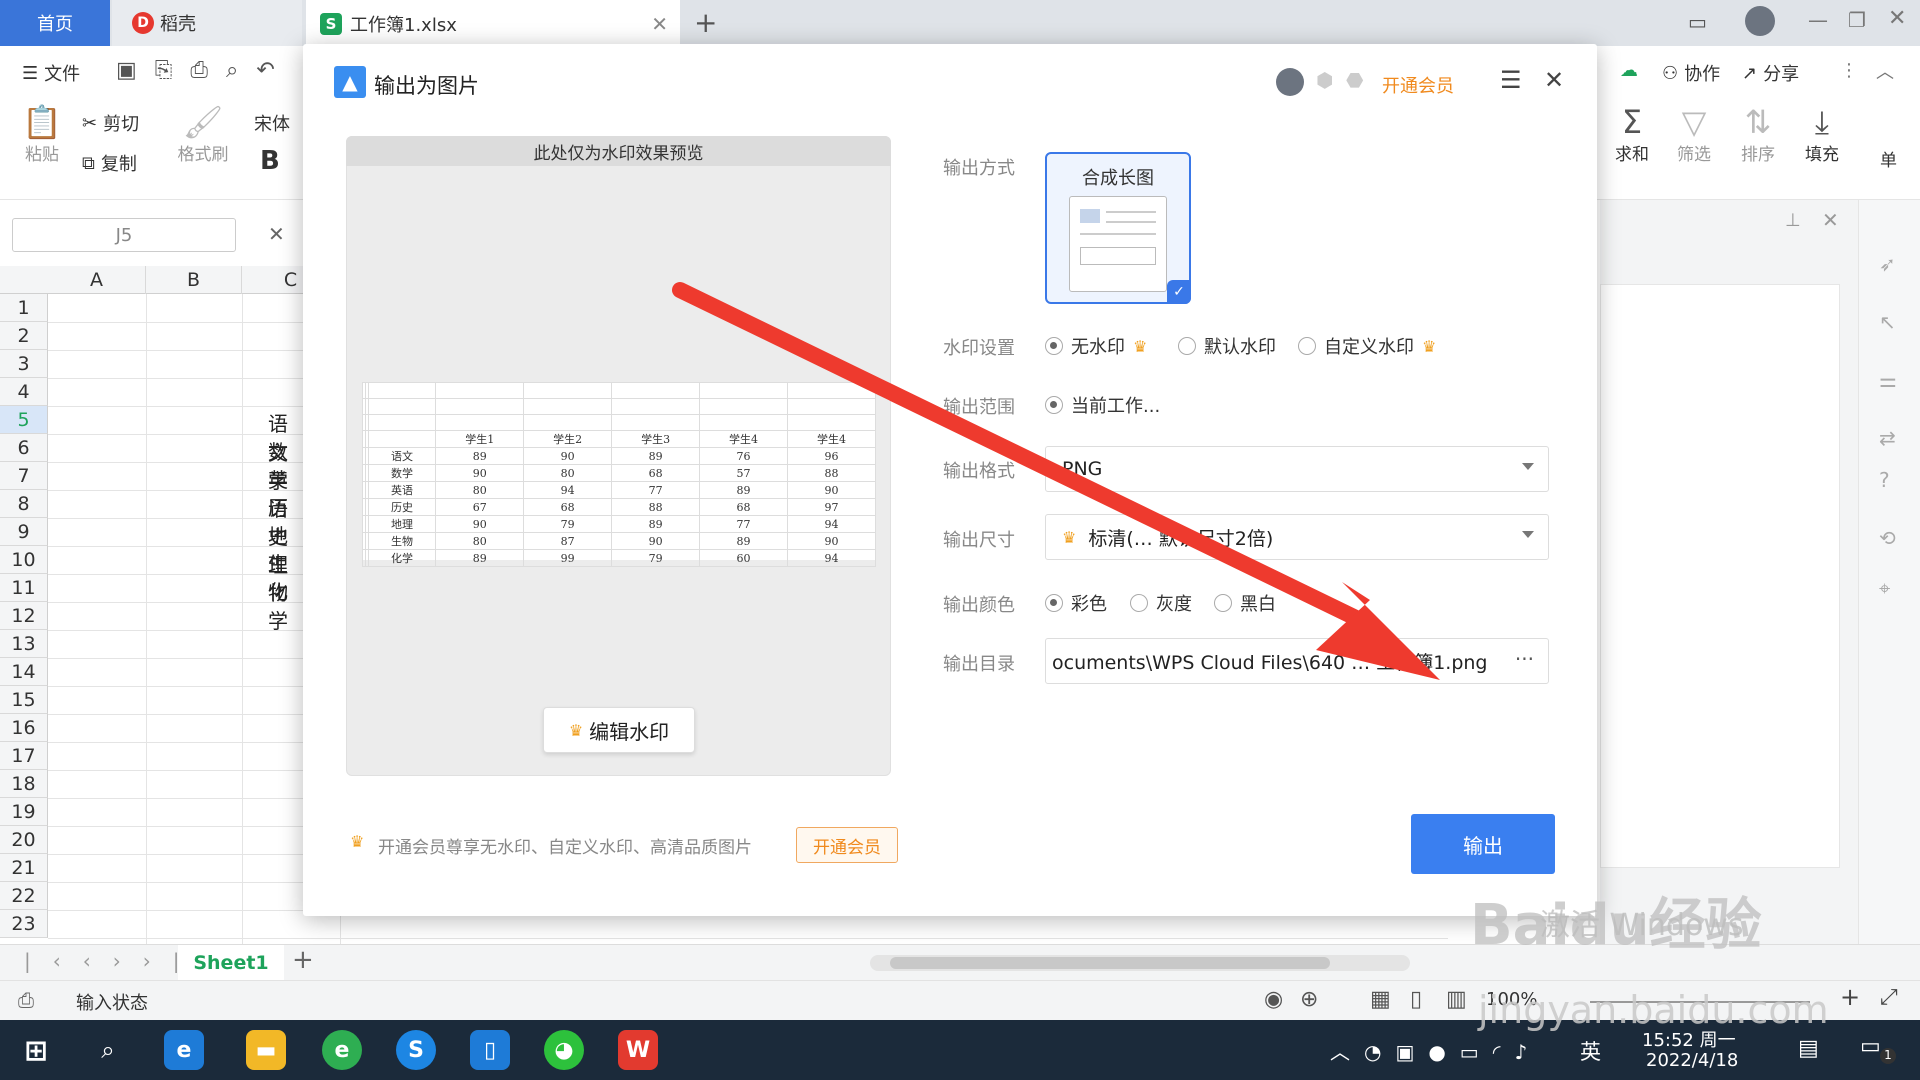  What do you see at coordinates (24, 560) in the screenshot?
I see `row-header: 10` at bounding box center [24, 560].